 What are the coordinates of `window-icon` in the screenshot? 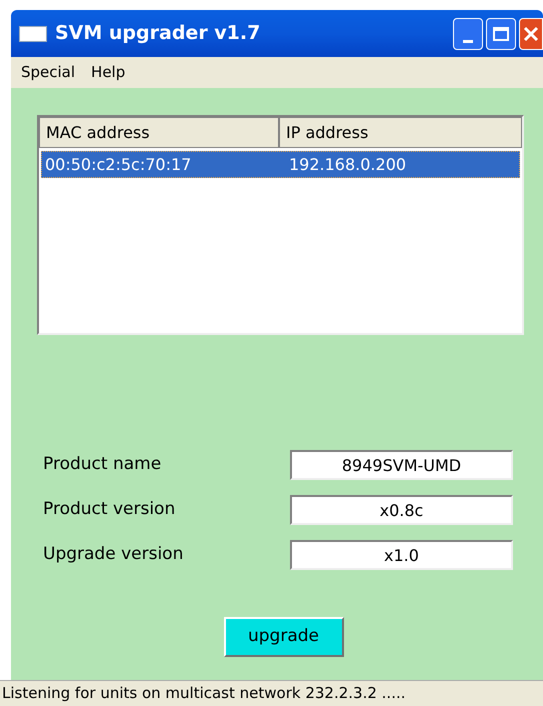 It's located at (33, 34).